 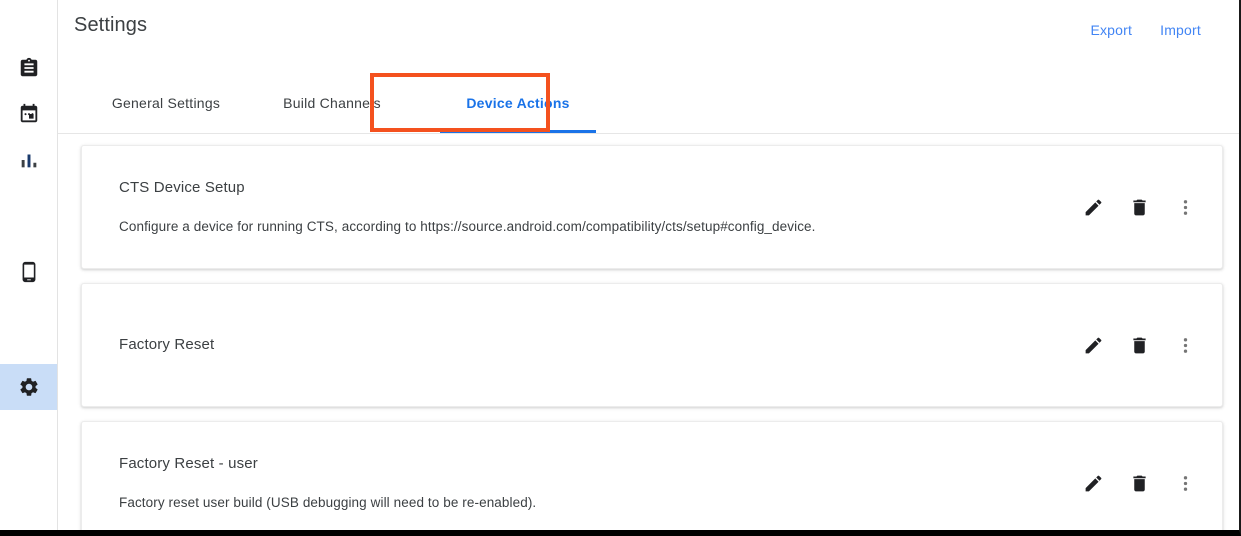 I want to click on sidebar-item-test-runs, so click(x=28, y=68).